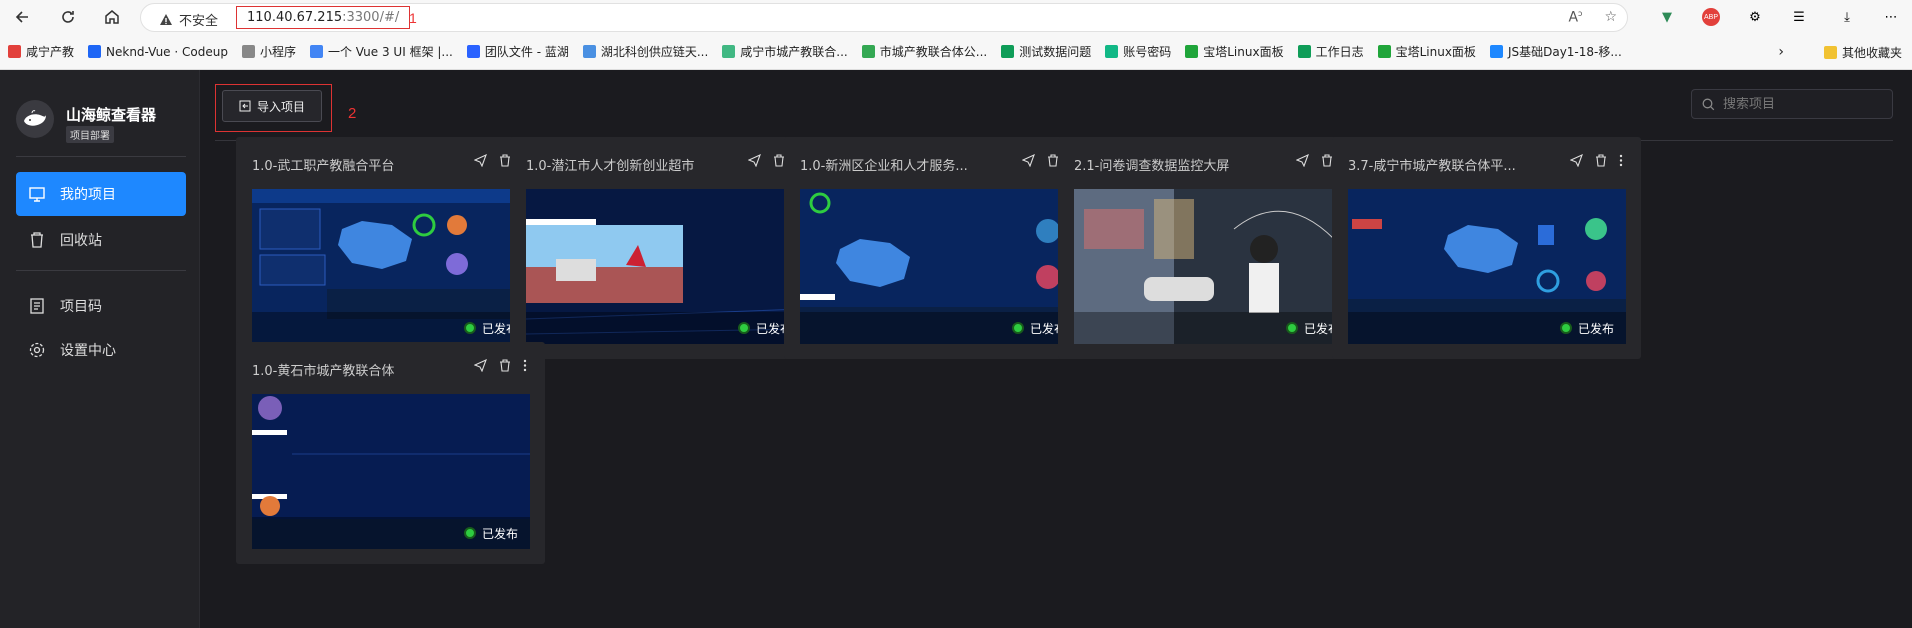 This screenshot has height=628, width=1912. Describe the element at coordinates (101, 194) in the screenshot. I see `menu-my-projects: 我的项目` at that location.